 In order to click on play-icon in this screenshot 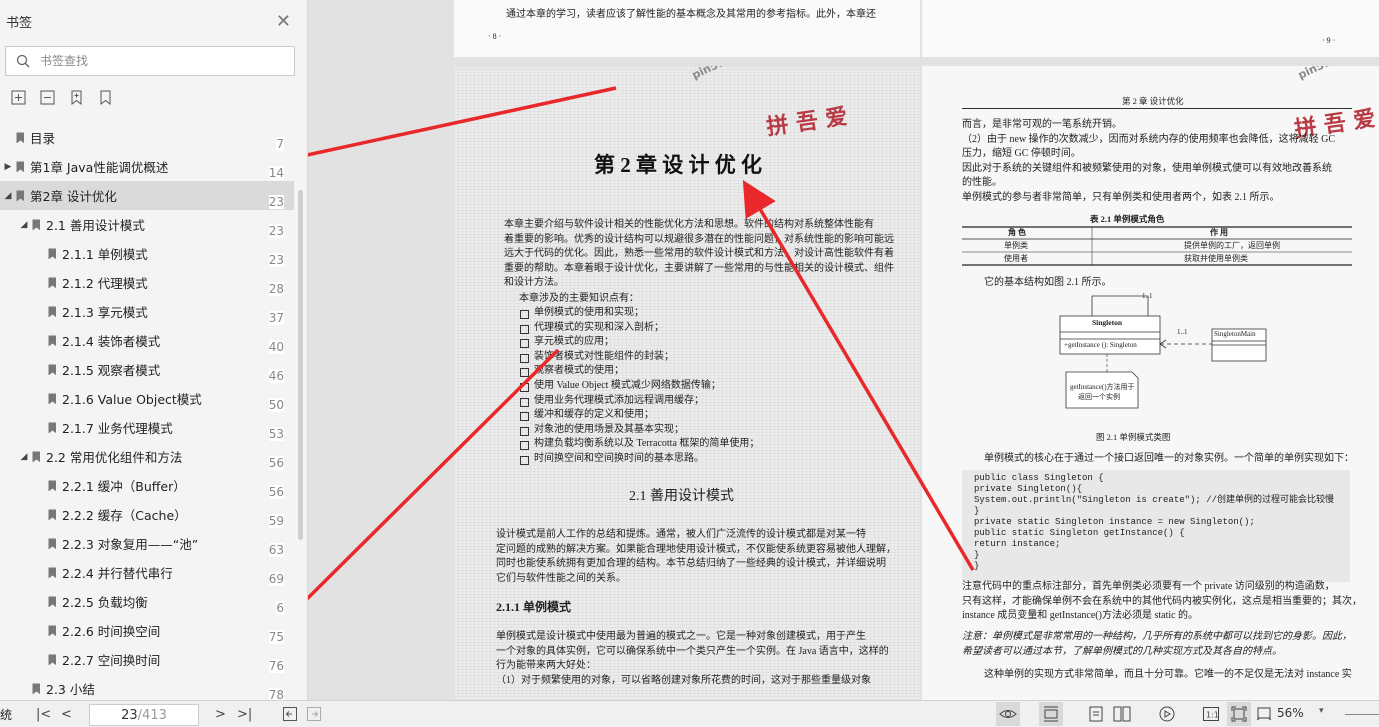, I will do `click(1167, 714)`.